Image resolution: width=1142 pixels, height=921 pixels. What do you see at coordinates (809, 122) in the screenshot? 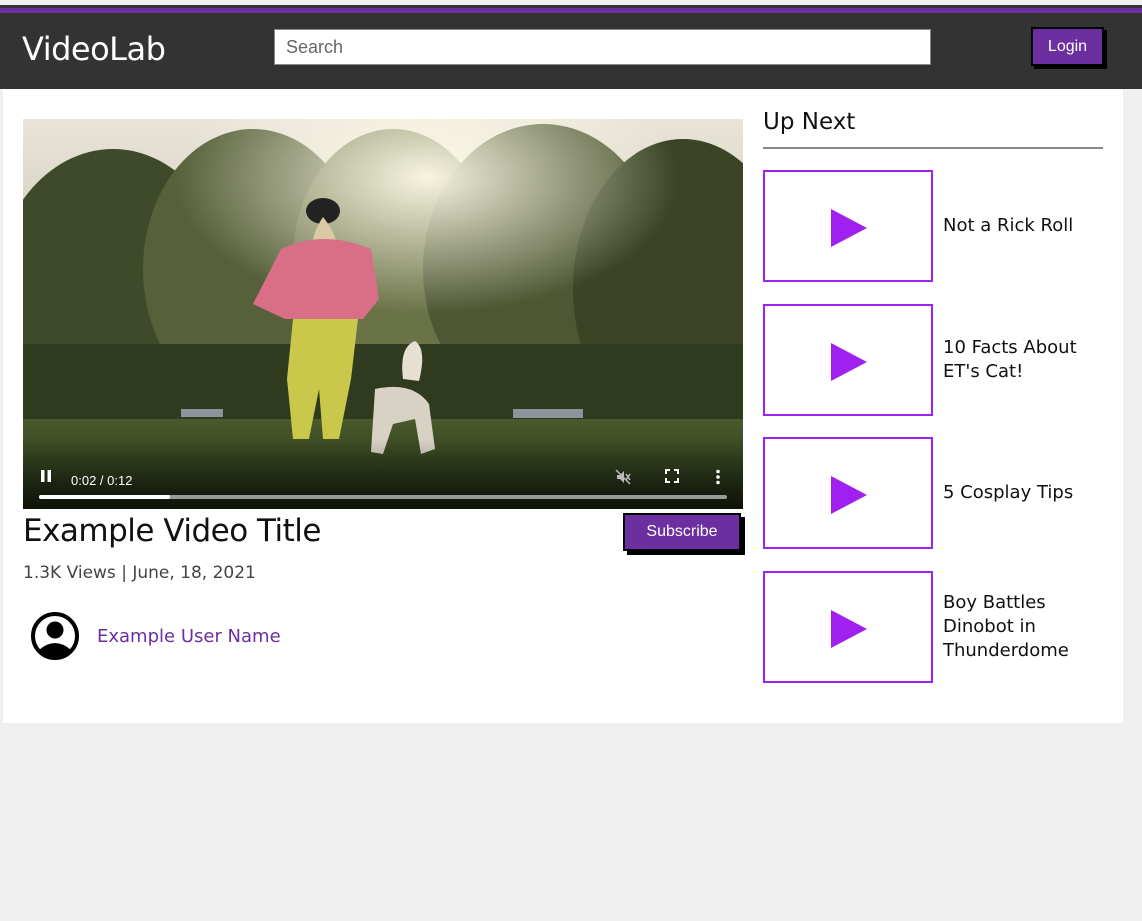
I see `up-next-heading: Up Next` at bounding box center [809, 122].